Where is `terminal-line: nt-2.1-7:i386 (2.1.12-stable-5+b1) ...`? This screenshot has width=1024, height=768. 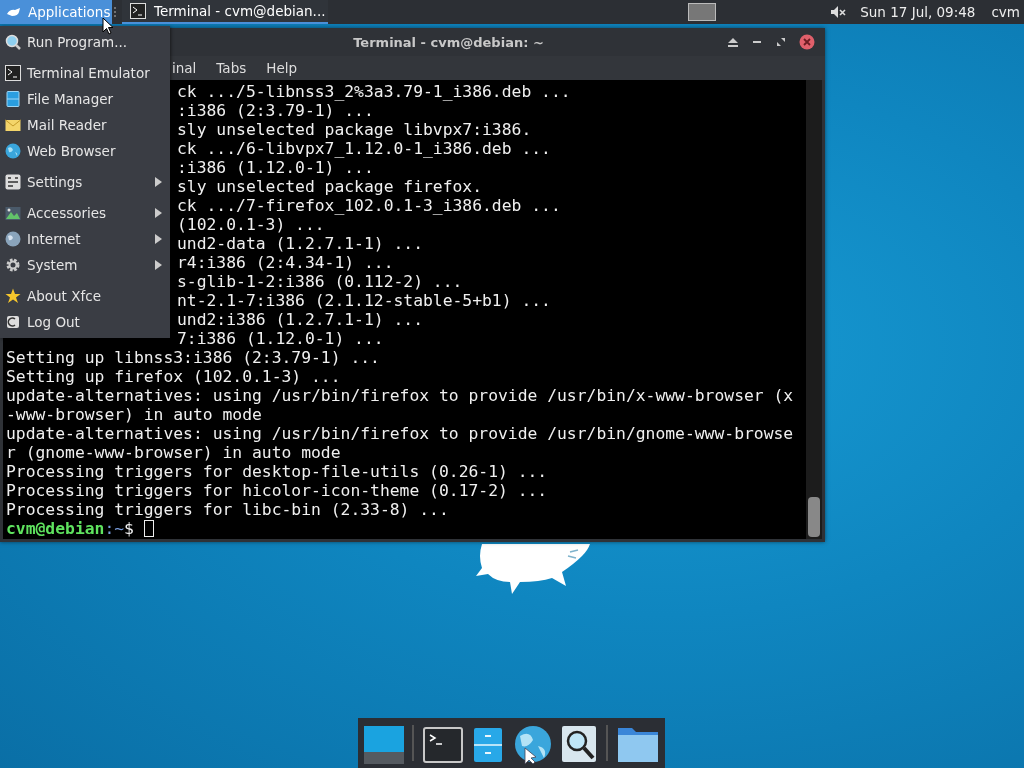 terminal-line: nt-2.1-7:i386 (2.1.12-stable-5+b1) ... is located at coordinates (364, 300).